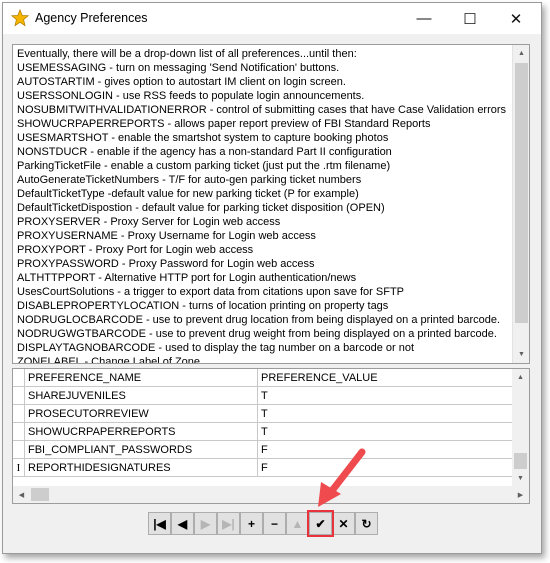 The height and width of the screenshot is (563, 550). I want to click on first-record-icon: |◀, so click(159, 523).